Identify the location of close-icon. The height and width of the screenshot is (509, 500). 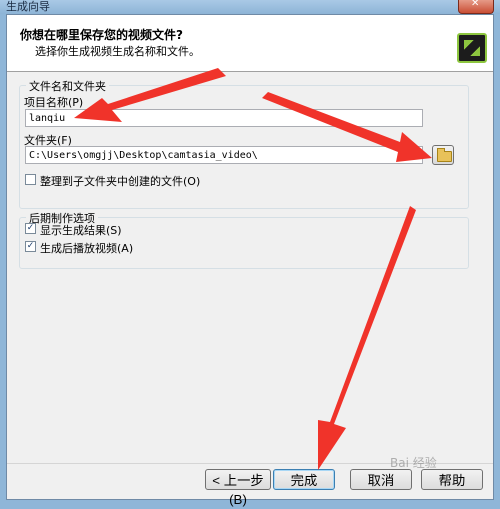
(476, 7).